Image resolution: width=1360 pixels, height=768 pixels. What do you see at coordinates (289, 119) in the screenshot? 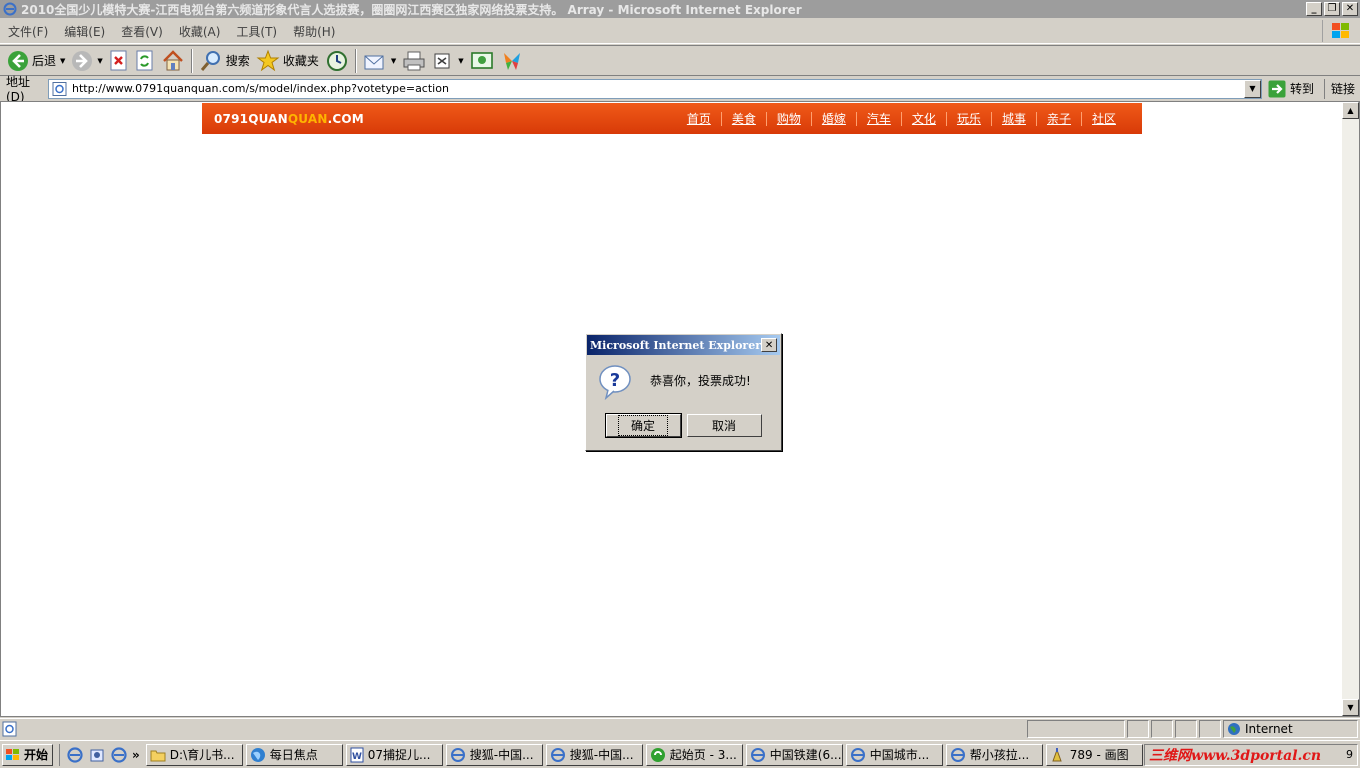
I see `site-logo: 0791QUANQUAN.COM` at bounding box center [289, 119].